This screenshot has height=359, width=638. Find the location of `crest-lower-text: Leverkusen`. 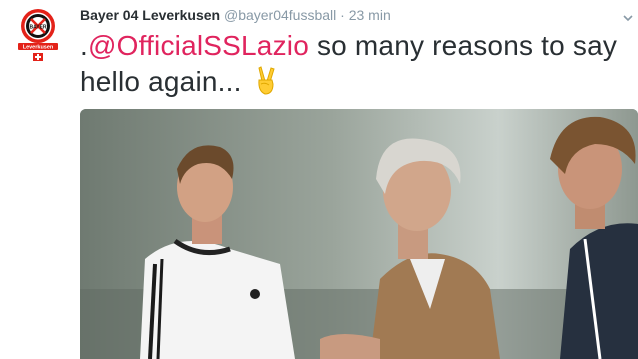

crest-lower-text: Leverkusen is located at coordinates (38, 48).